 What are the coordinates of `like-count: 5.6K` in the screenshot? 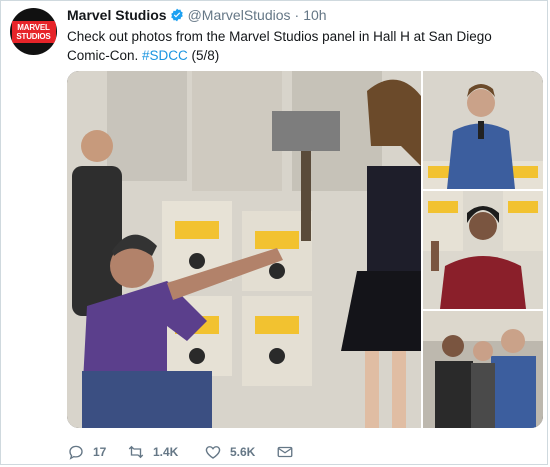 It's located at (243, 452).